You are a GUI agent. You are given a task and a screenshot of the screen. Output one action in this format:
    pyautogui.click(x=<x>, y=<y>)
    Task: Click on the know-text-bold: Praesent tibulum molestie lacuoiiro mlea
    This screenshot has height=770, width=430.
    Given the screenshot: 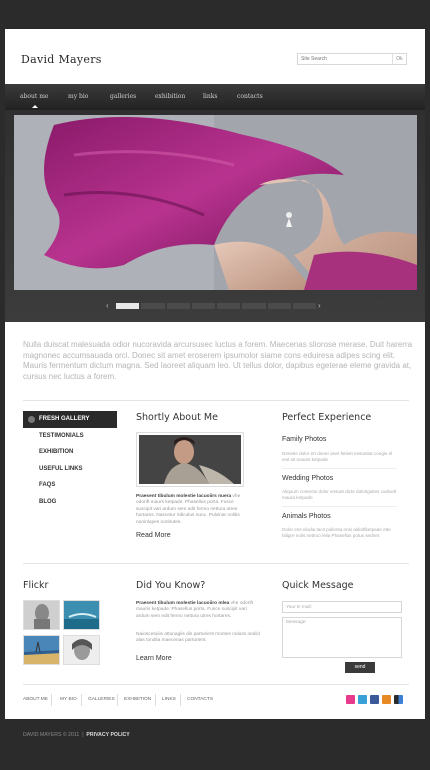 What is the action you would take?
    pyautogui.click(x=183, y=603)
    